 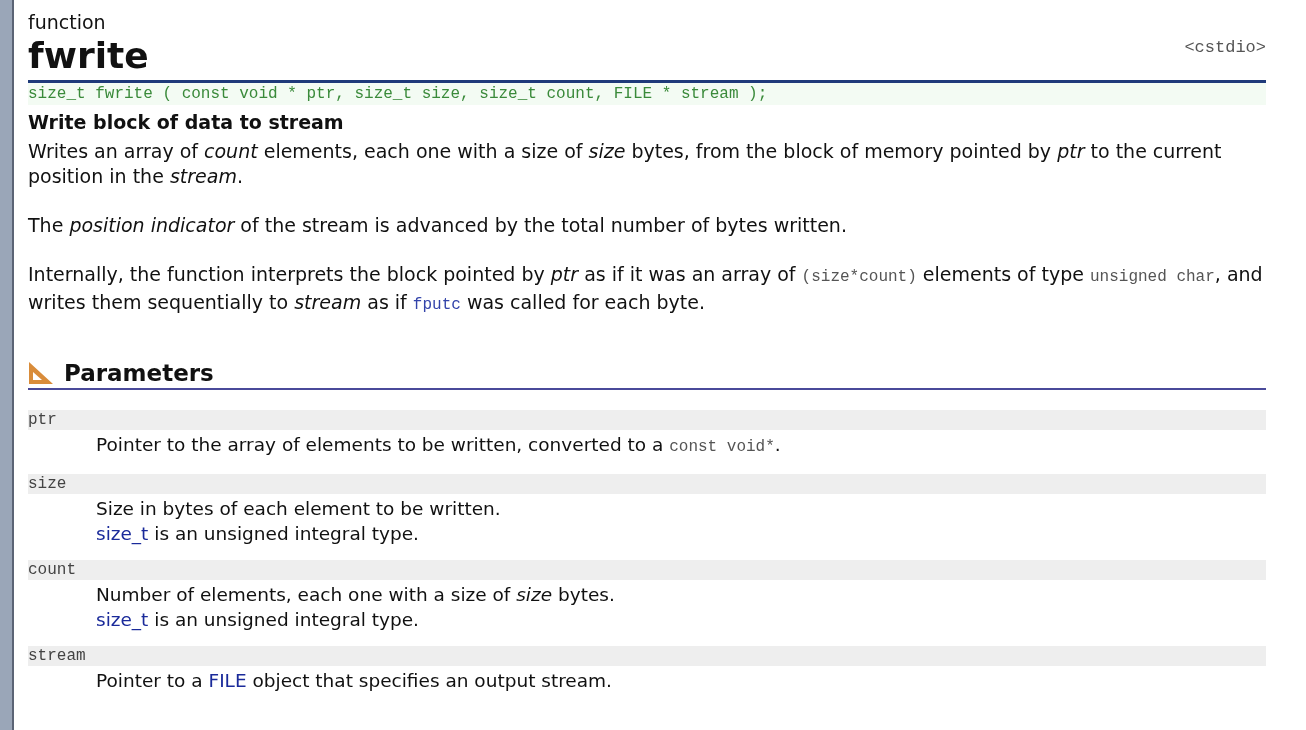 I want to click on description-paragraph: Internally, the function interprets the block pointed by ptr as if it was an array of (size*count) elements of type unsigned char, and writes them sequentially to stream as if fputc was called for each byte., so click(x=646, y=289).